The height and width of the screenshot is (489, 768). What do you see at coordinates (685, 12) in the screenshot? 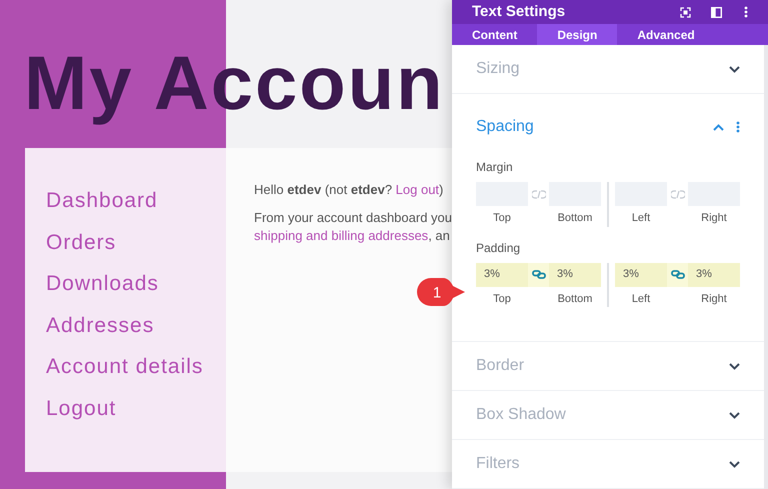
I see `fullscreen-icon` at bounding box center [685, 12].